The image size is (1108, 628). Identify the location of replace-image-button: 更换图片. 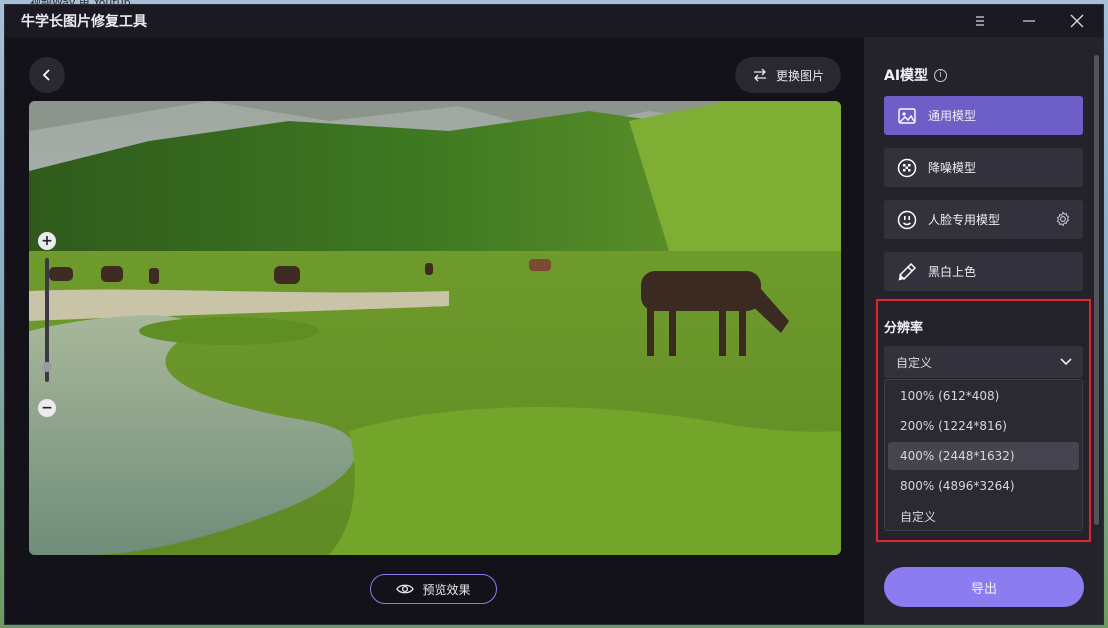
(788, 75).